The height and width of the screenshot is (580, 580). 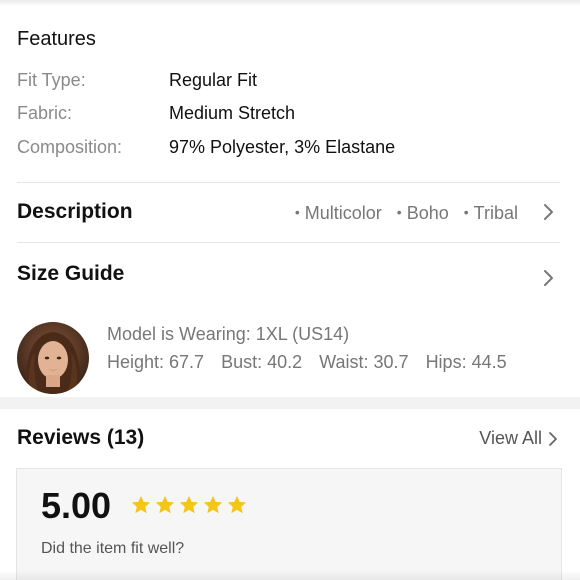 I want to click on feature-label: Fabric:, so click(x=45, y=113).